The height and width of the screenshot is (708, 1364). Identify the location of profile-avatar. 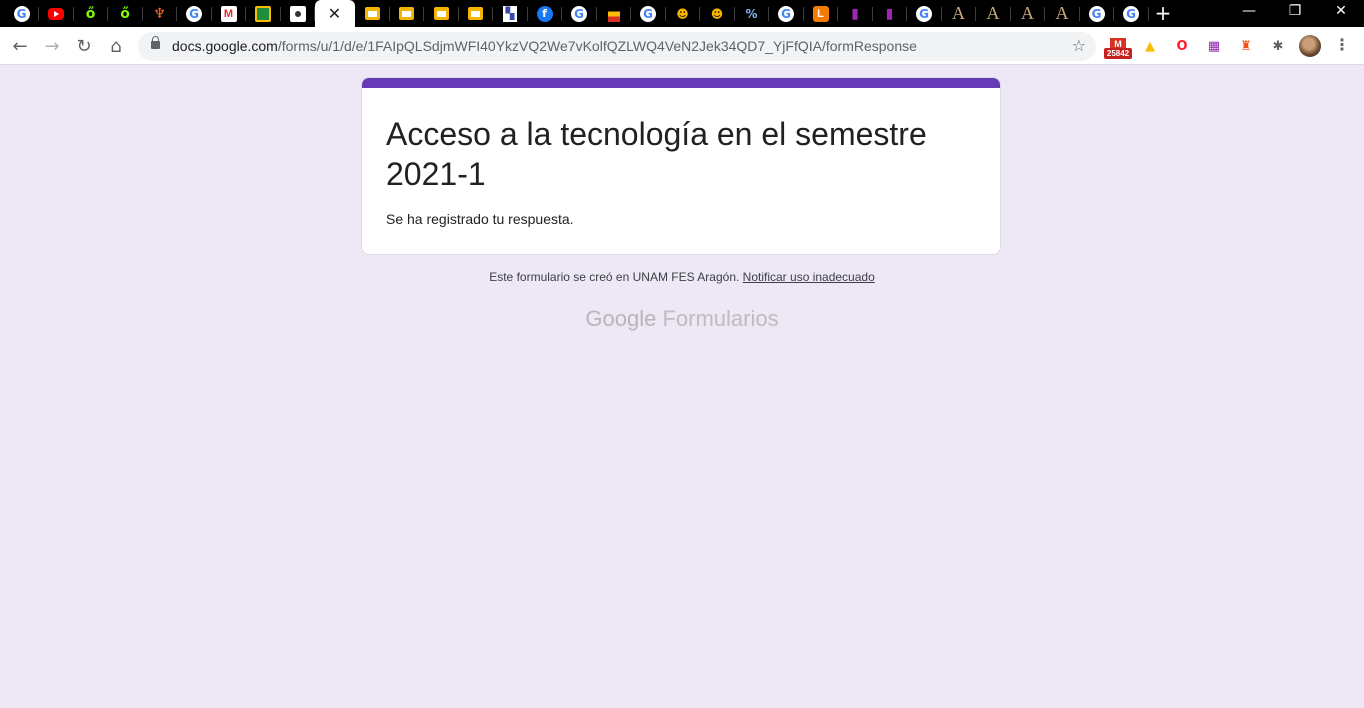
(1310, 46).